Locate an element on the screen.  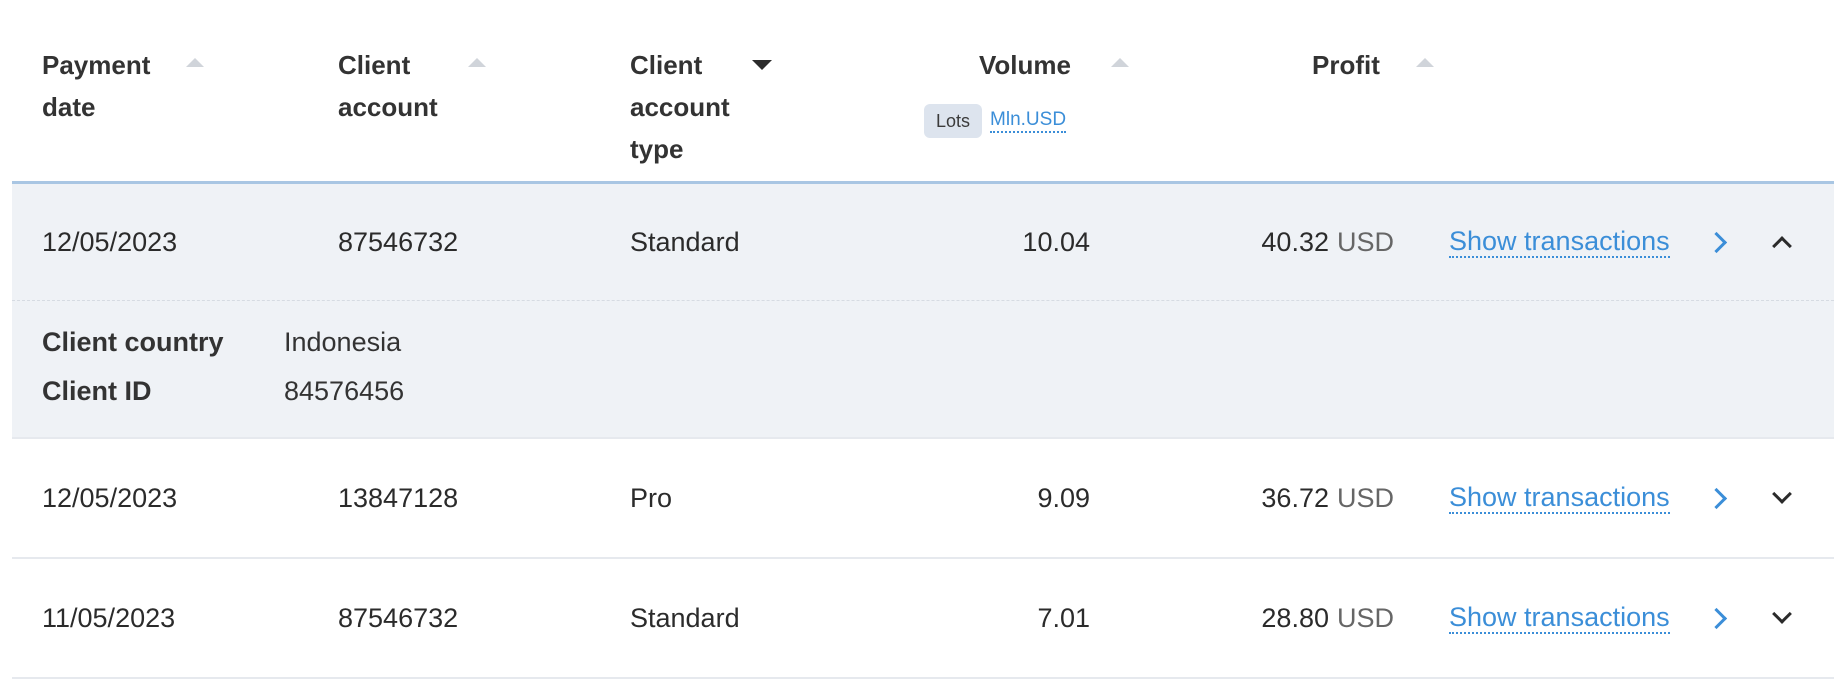
volume-cell: 9.09 is located at coordinates (1063, 497).